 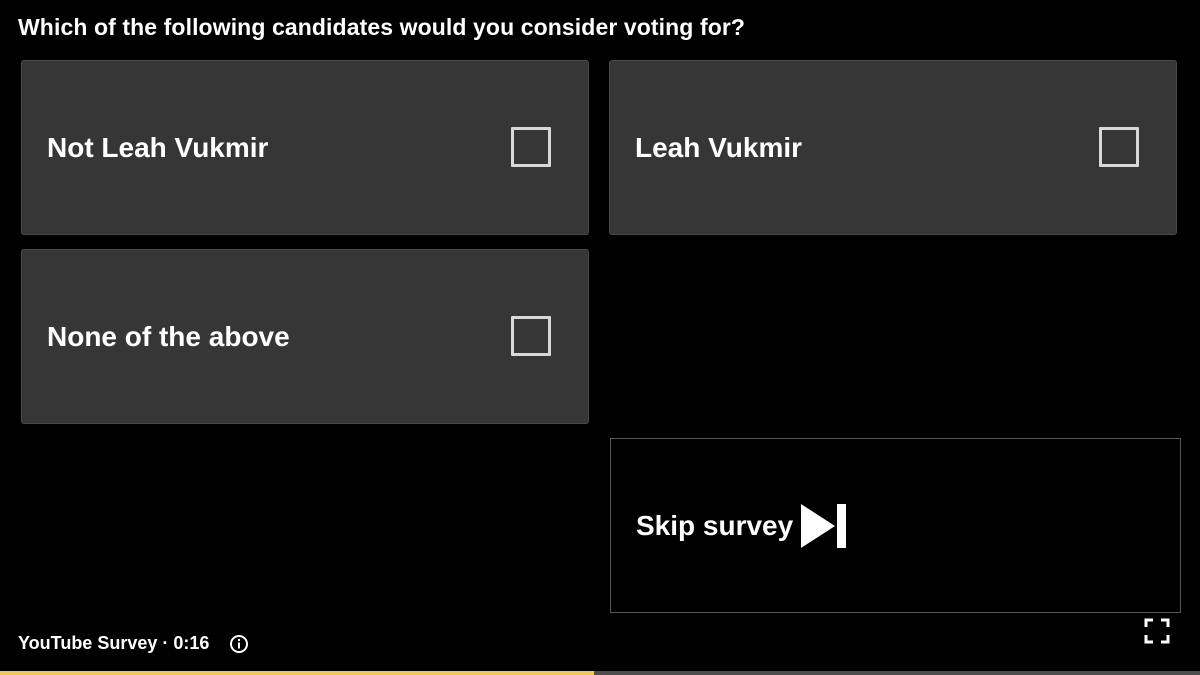 I want to click on skip-survey-button: Skip survey, so click(x=895, y=525).